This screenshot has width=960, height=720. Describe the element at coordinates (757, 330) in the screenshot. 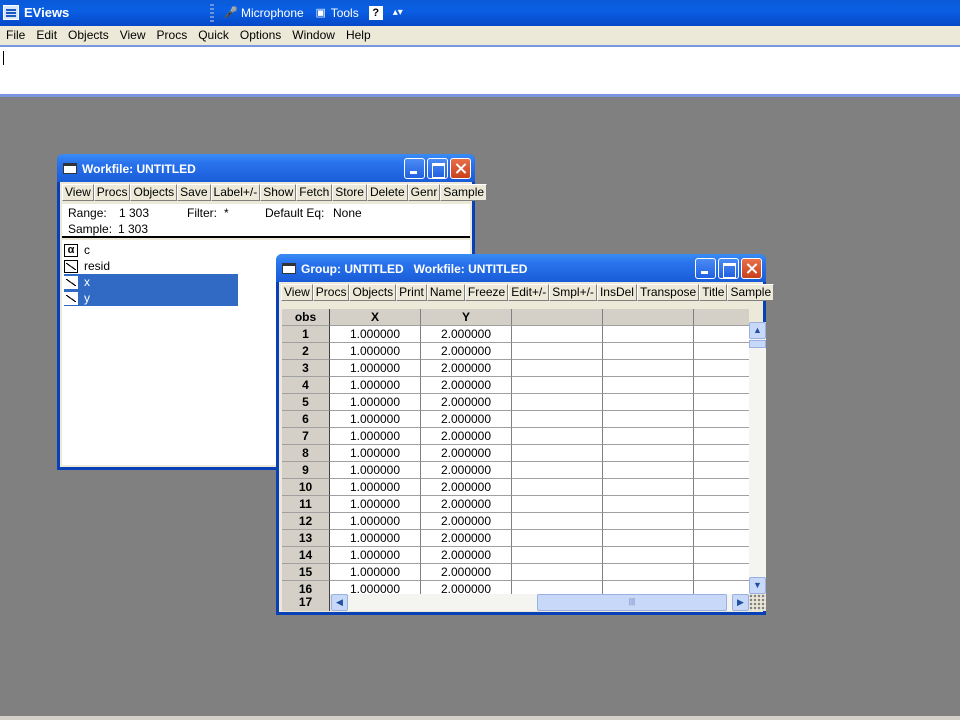

I see `scroll-up-icon: ▲` at that location.